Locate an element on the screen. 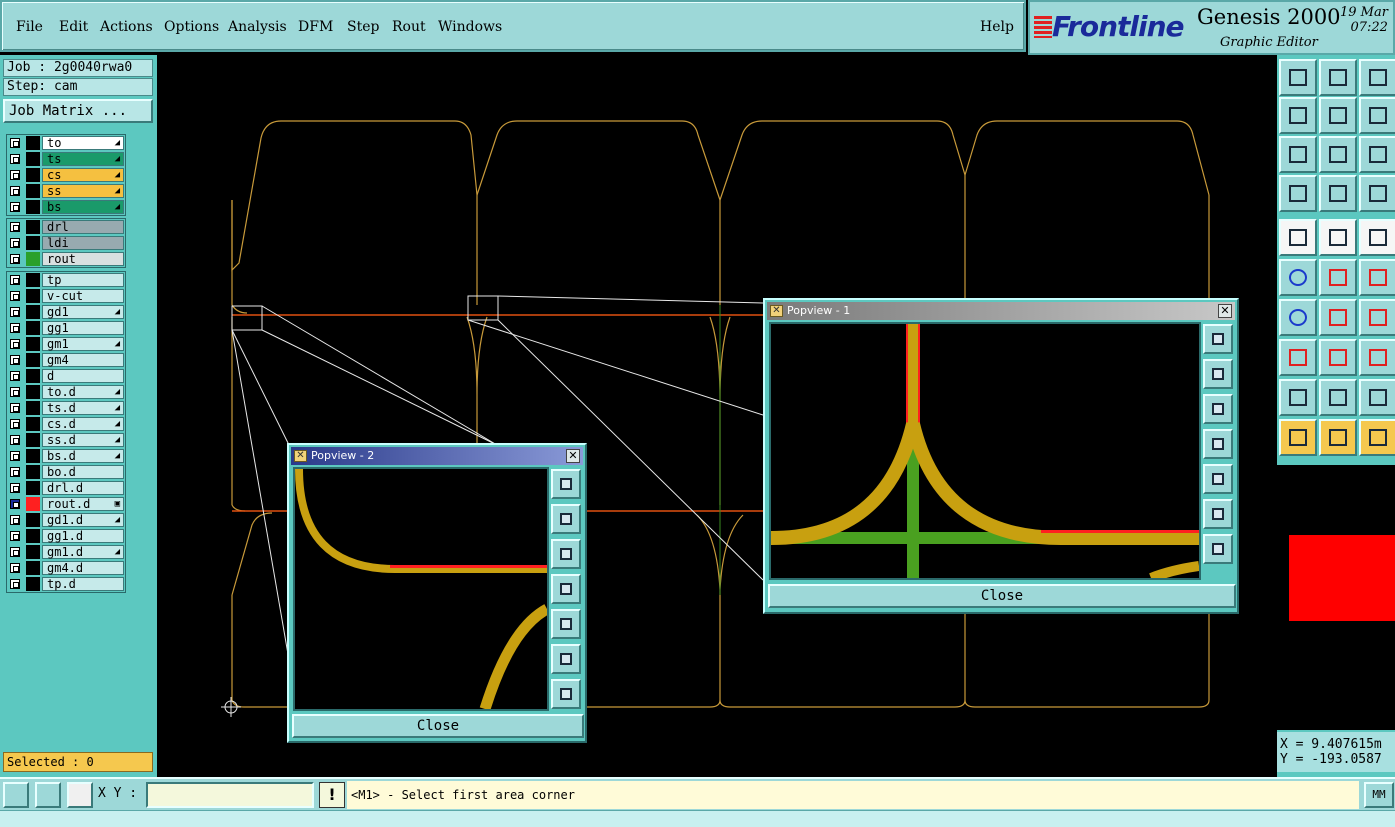 Image resolution: width=1395 pixels, height=827 pixels. layer-name: gd1 ◢ is located at coordinates (83, 312).